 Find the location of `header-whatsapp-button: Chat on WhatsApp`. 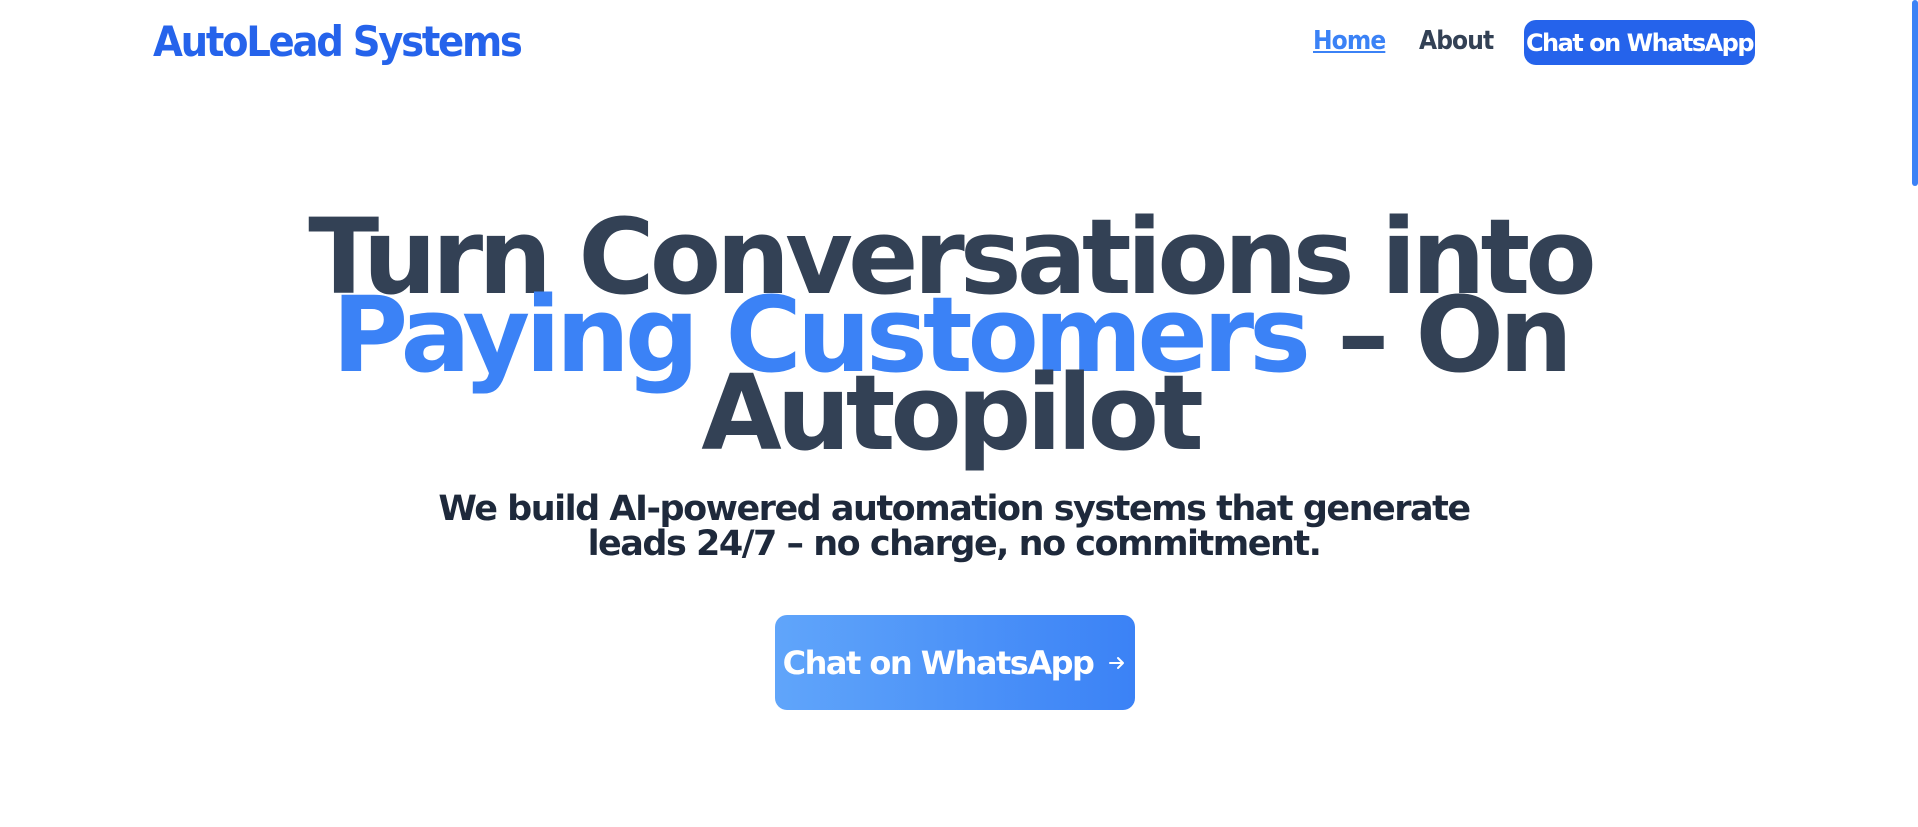

header-whatsapp-button: Chat on WhatsApp is located at coordinates (1639, 42).